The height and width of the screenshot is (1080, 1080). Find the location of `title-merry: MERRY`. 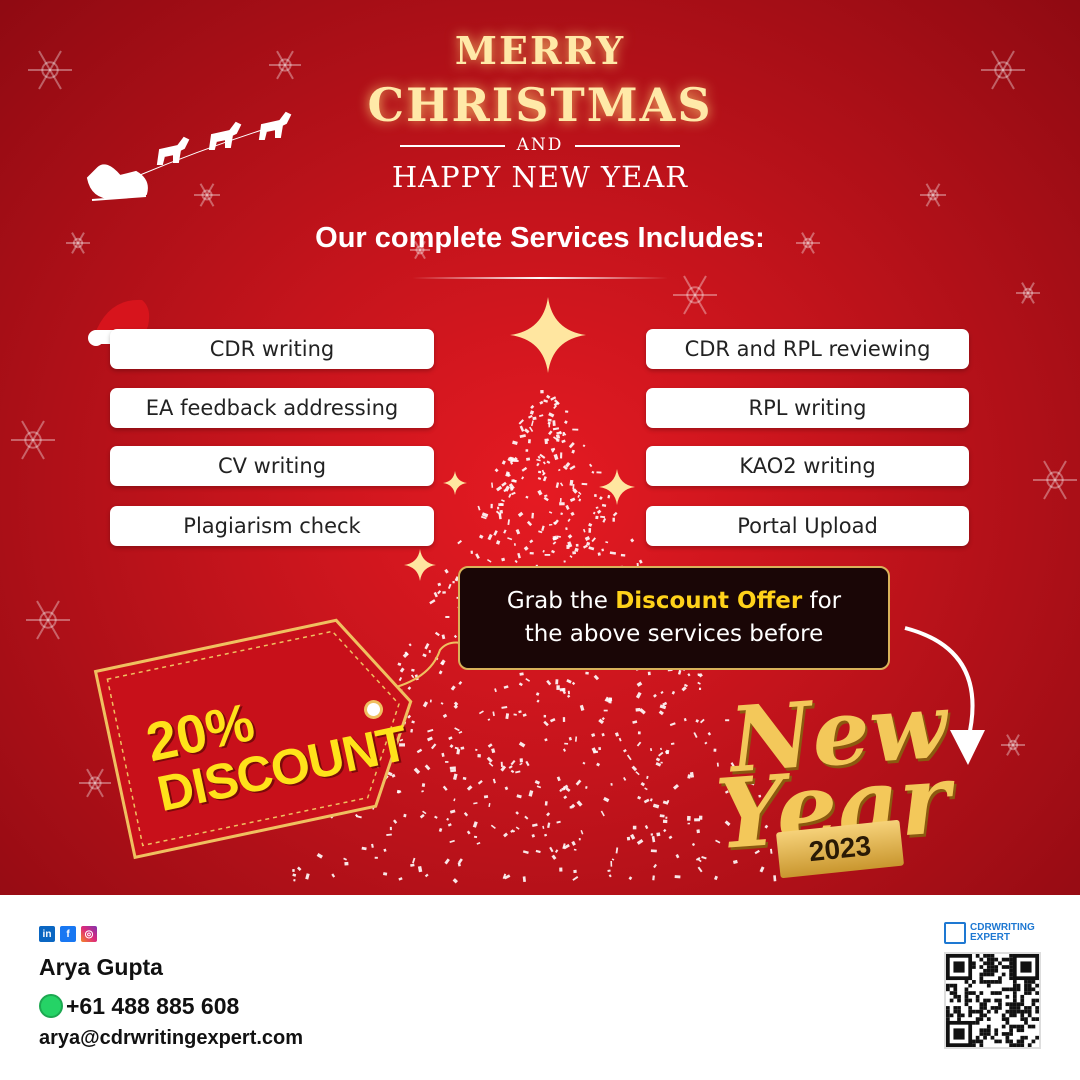

title-merry: MERRY is located at coordinates (540, 50).